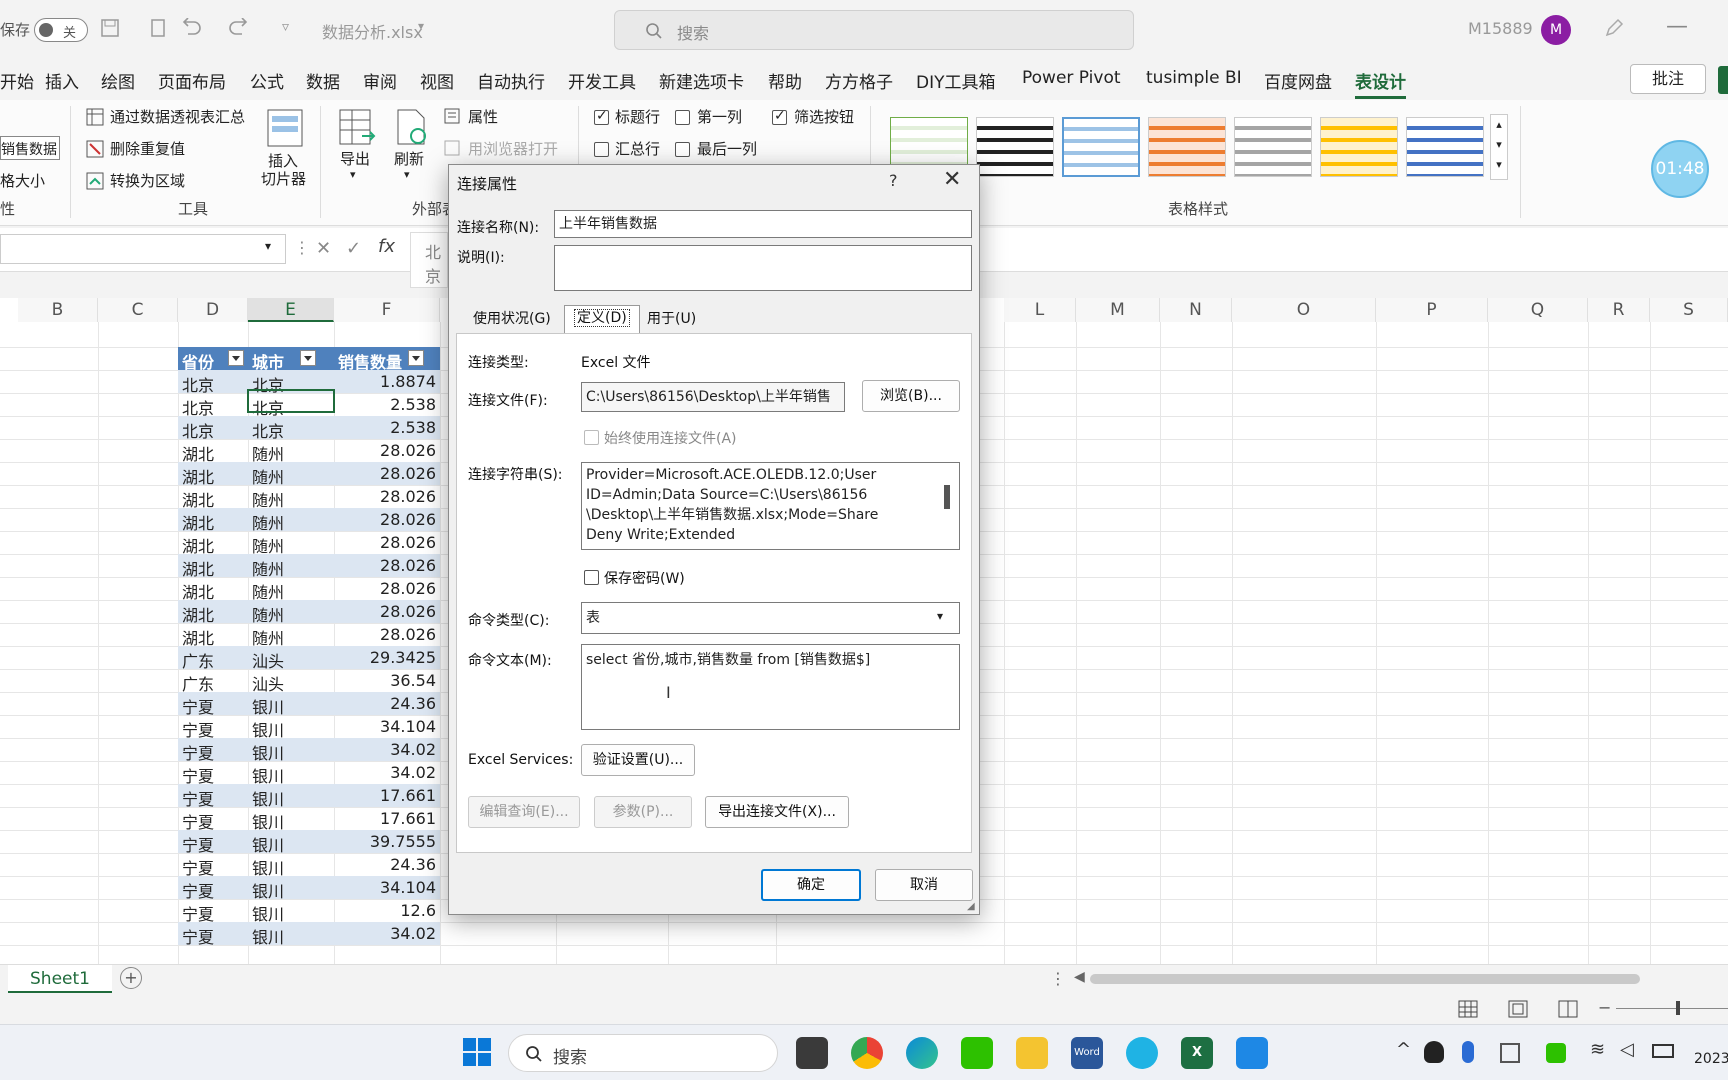  Describe the element at coordinates (403, 657) in the screenshot. I see `table-cell: 29.3425` at that location.